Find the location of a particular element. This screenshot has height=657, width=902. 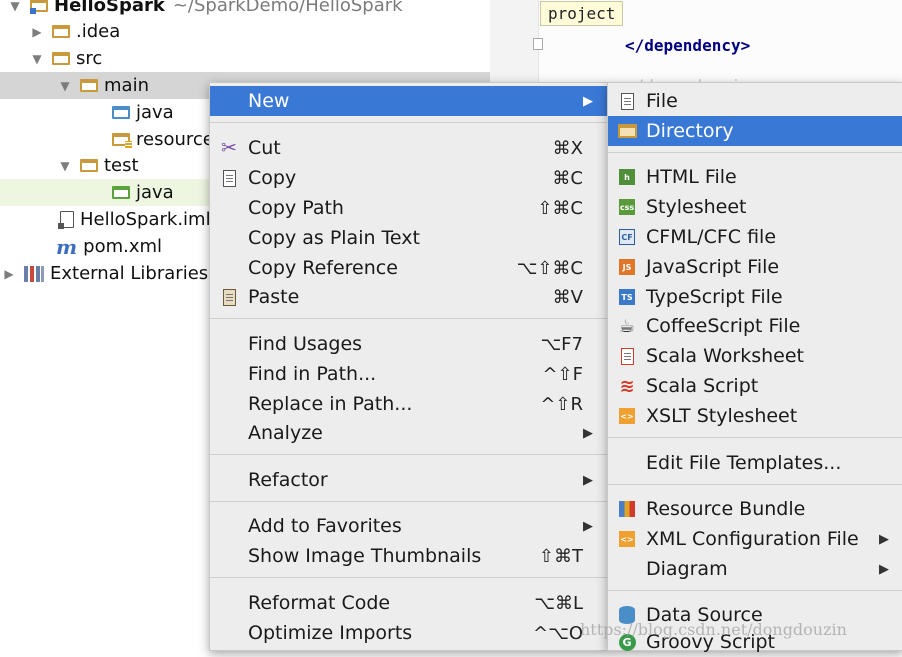

menu-item-find-in-path: Find in Path... ^⇧F is located at coordinates (408, 374).